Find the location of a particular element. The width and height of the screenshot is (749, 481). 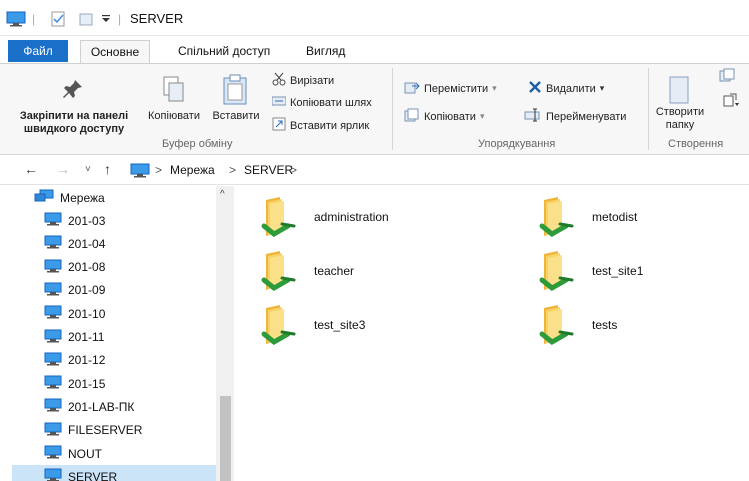

sidebar-item-computer: 201-LAB-ПК is located at coordinates (114, 406).